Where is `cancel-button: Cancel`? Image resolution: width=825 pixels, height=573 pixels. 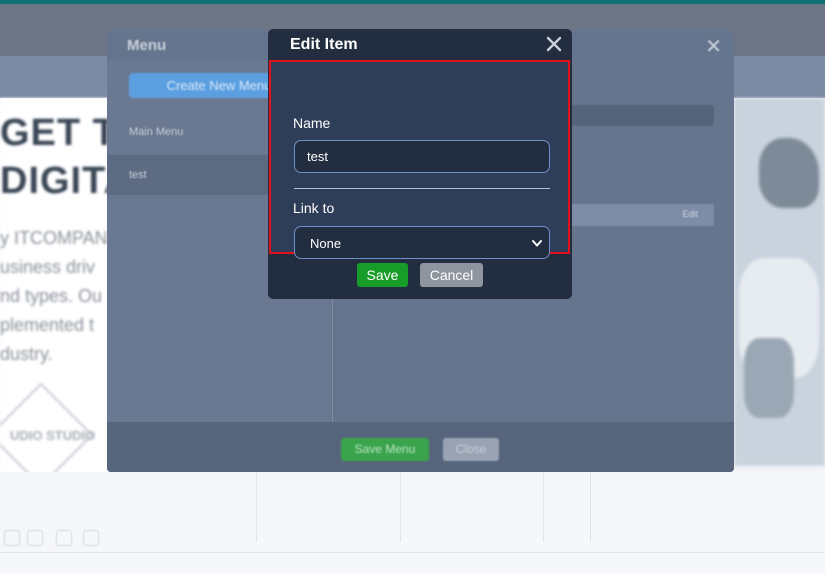
cancel-button: Cancel is located at coordinates (451, 275).